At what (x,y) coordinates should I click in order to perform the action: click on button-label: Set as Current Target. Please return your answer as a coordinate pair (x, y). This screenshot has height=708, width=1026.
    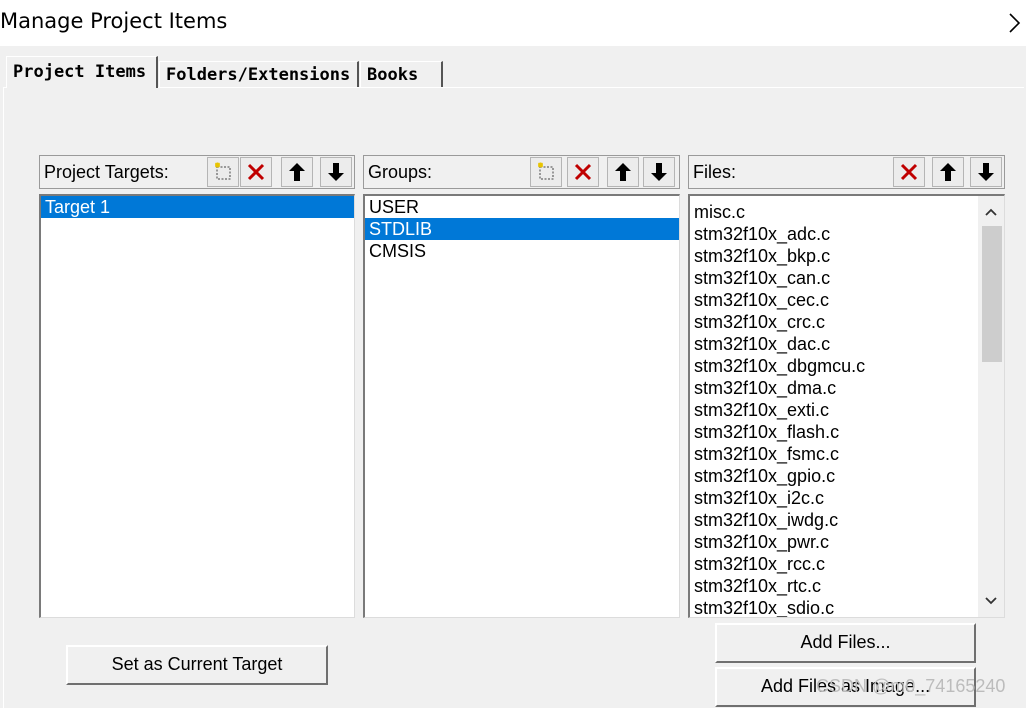
    Looking at the image, I should click on (197, 664).